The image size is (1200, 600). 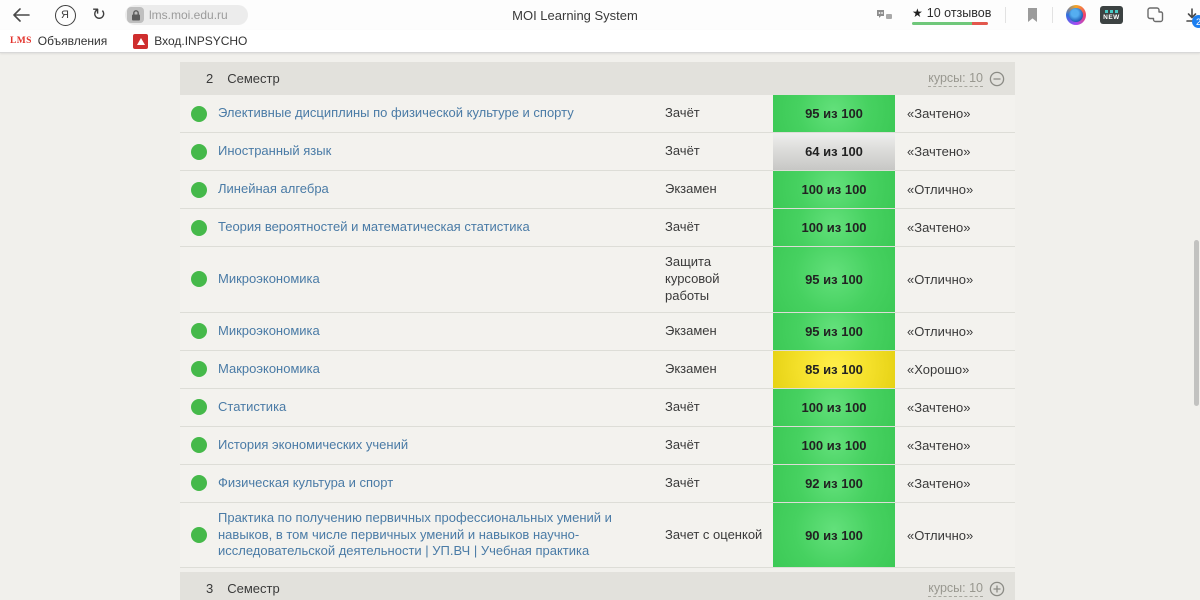 I want to click on expand-plus-icon, so click(x=997, y=589).